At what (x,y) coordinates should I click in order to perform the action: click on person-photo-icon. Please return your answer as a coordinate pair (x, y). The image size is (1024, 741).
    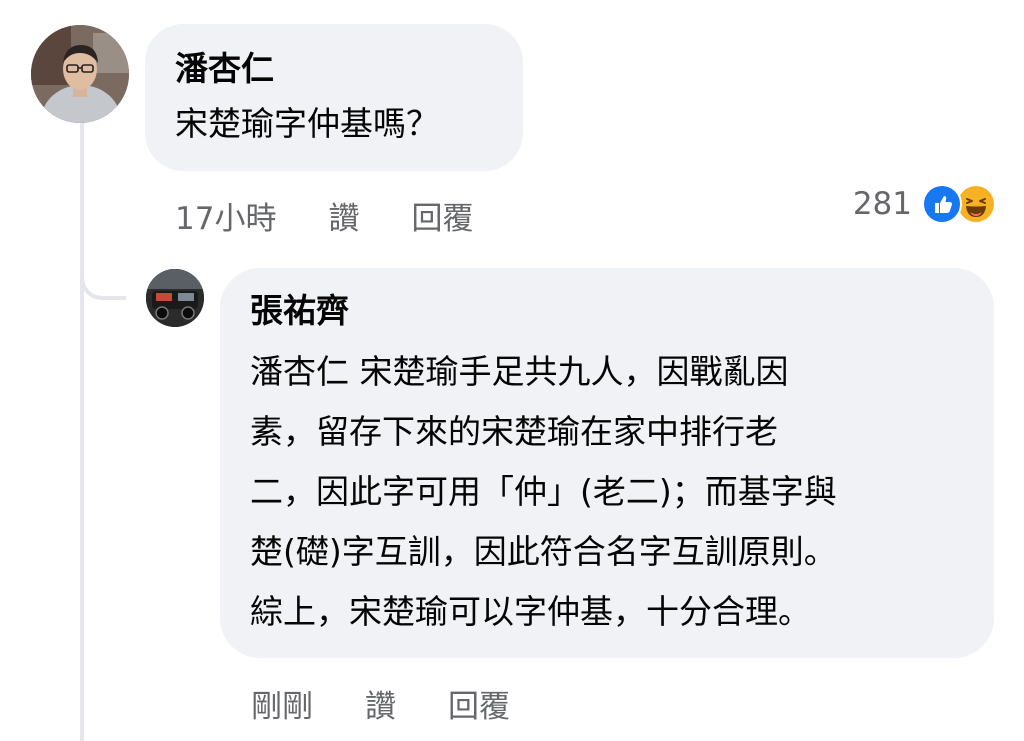
    Looking at the image, I should click on (80, 74).